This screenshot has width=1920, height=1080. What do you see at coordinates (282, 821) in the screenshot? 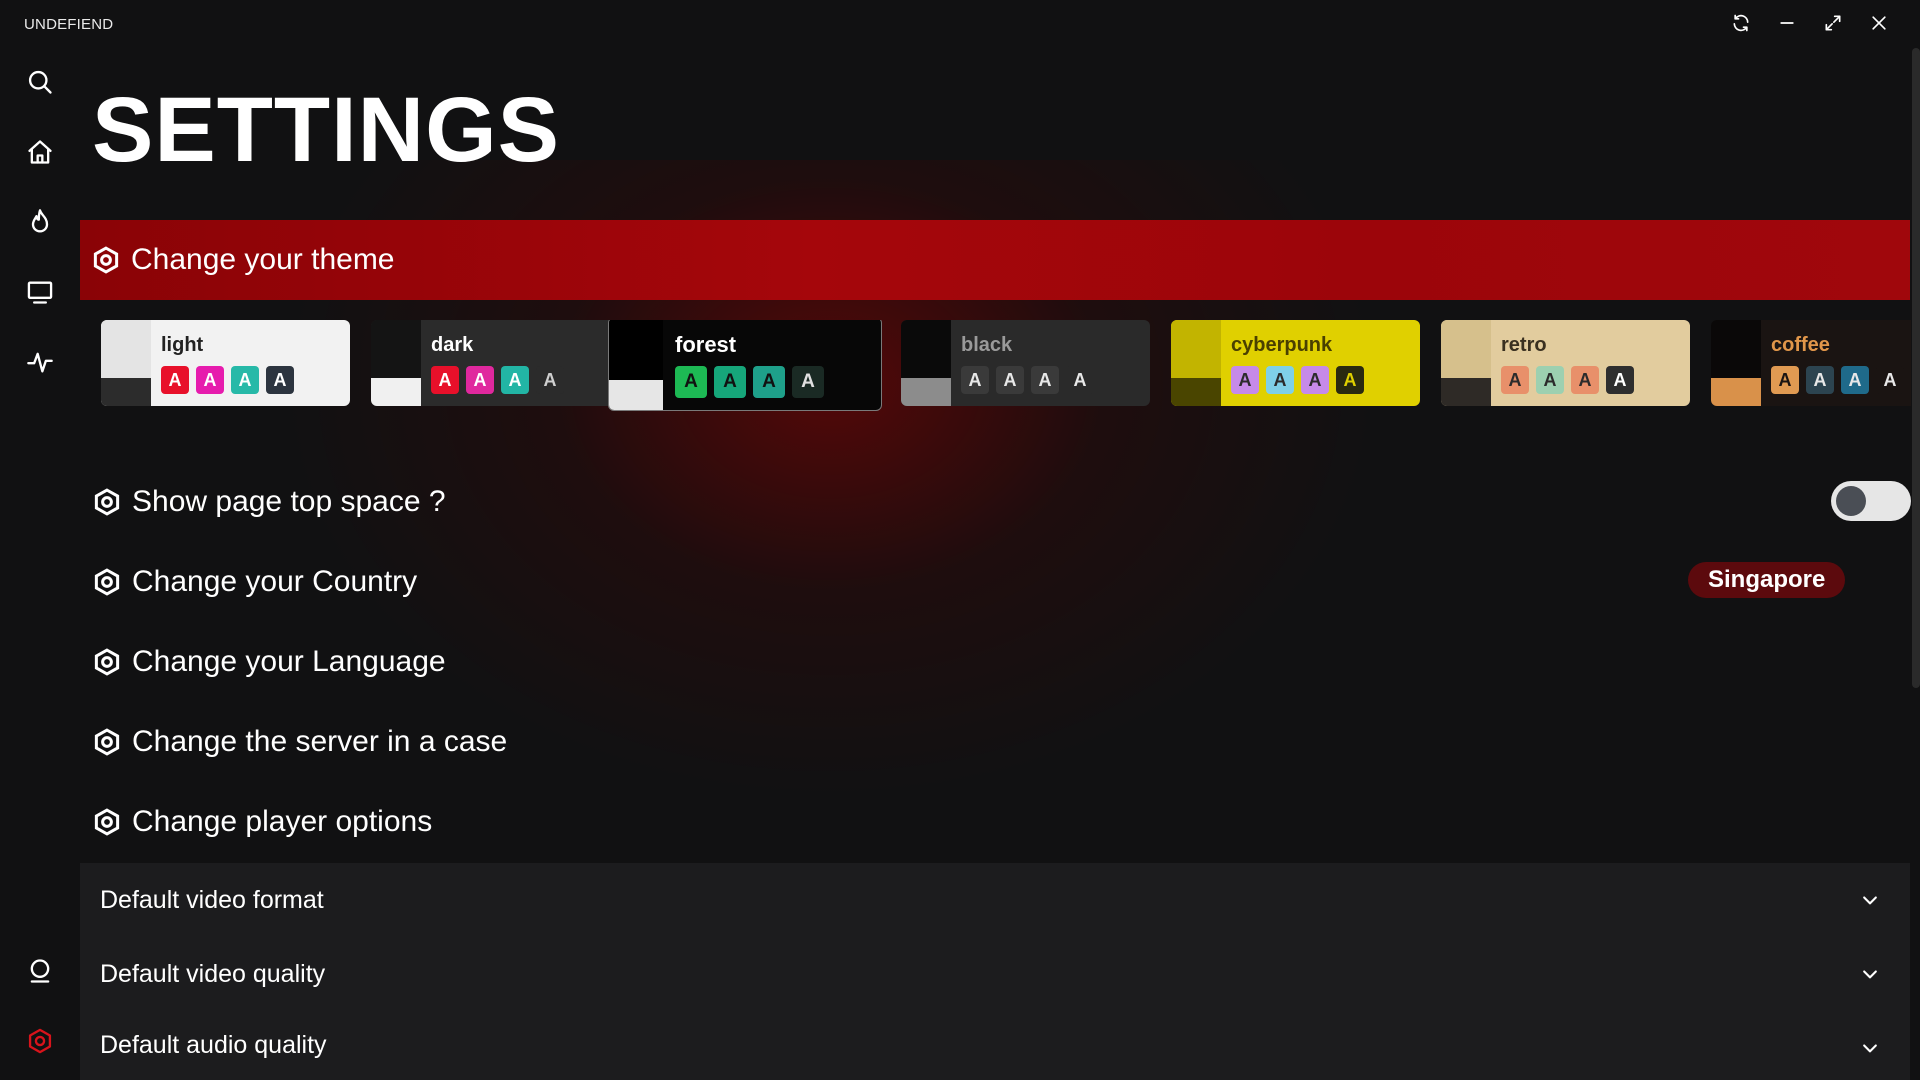
I see `setting-label: Change player options` at bounding box center [282, 821].